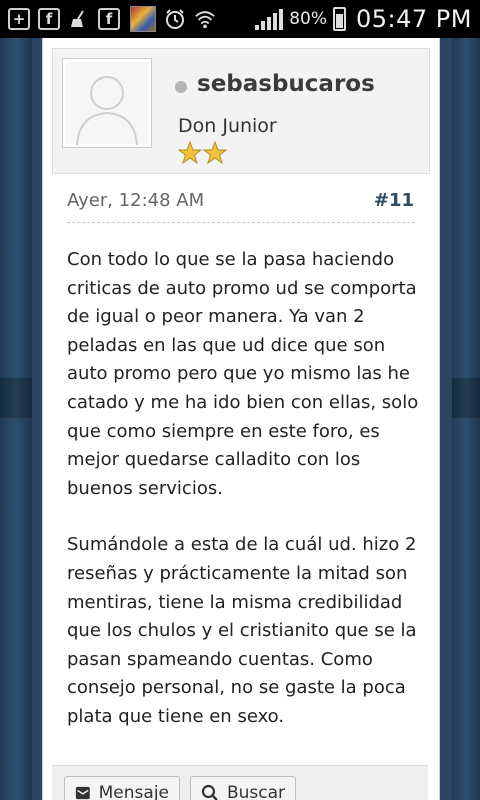  Describe the element at coordinates (79, 19) in the screenshot. I see `broom-icon` at that location.